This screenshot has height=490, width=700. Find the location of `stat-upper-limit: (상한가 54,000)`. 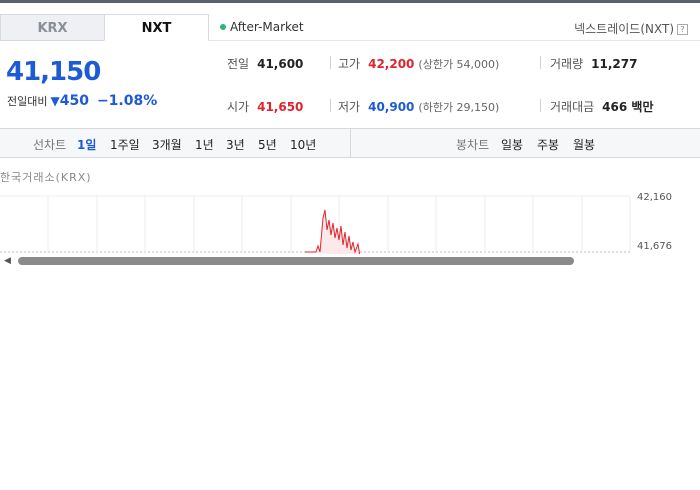

stat-upper-limit: (상한가 54,000) is located at coordinates (459, 64).